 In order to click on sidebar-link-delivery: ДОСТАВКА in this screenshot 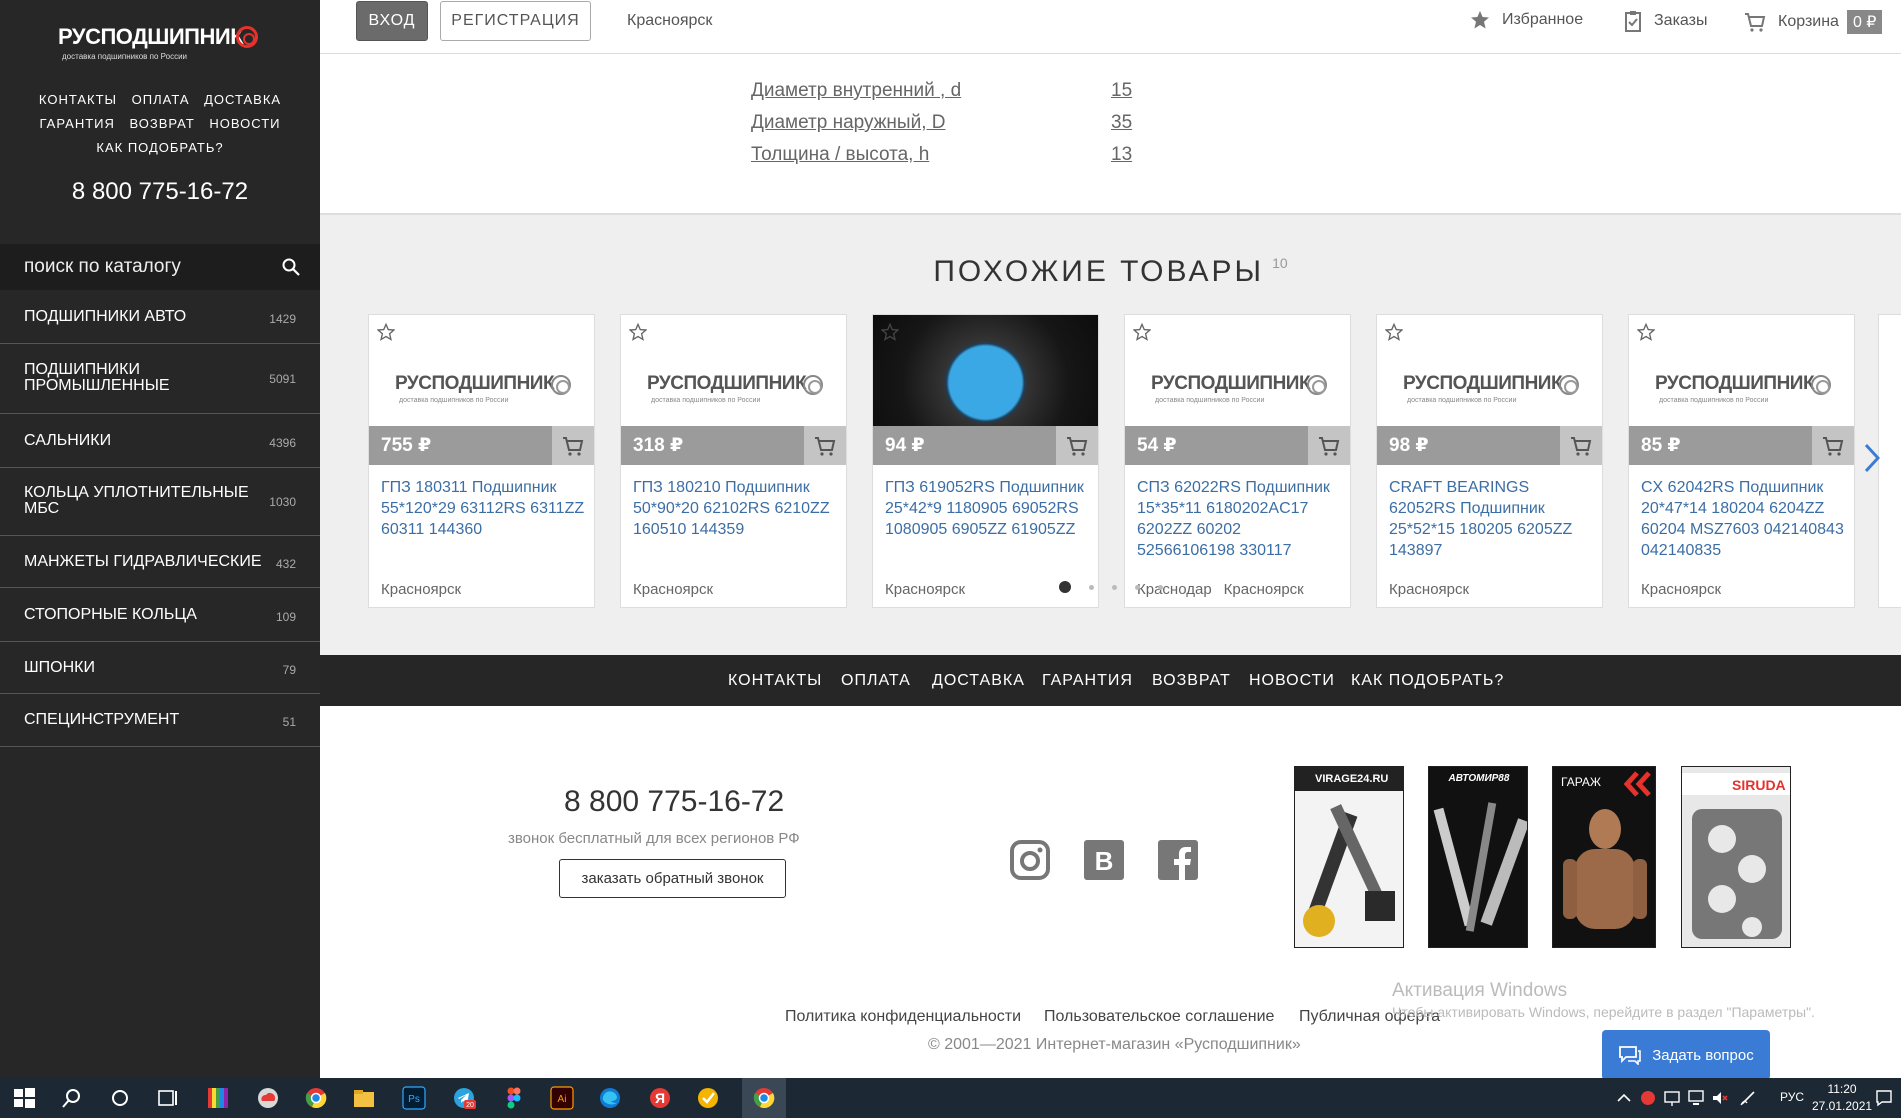, I will do `click(242, 99)`.